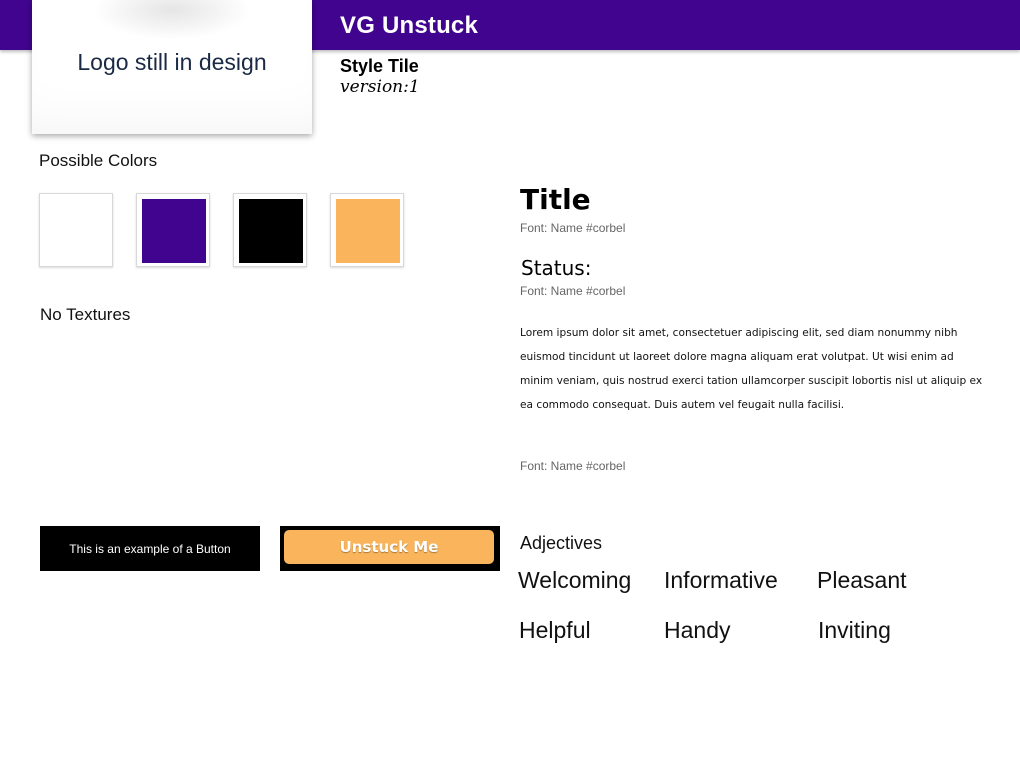 This screenshot has height=760, width=1020. I want to click on unstuck-me-button: Unstuck Me, so click(389, 547).